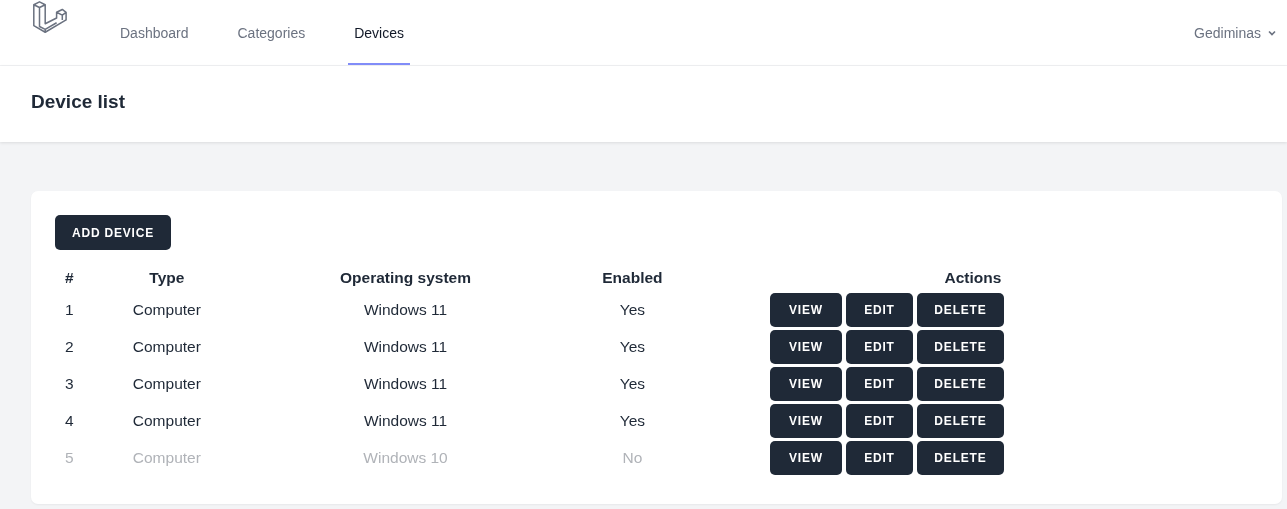 Image resolution: width=1287 pixels, height=509 pixels. I want to click on table-cell: 2, so click(69, 346).